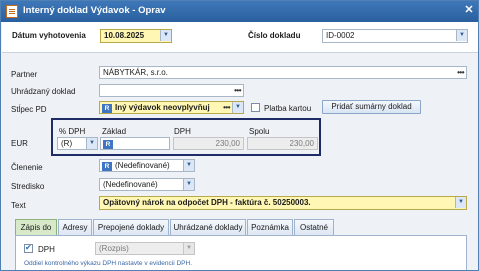  I want to click on tab-uhradzane-doklady: Uhrádzané doklady, so click(208, 227).